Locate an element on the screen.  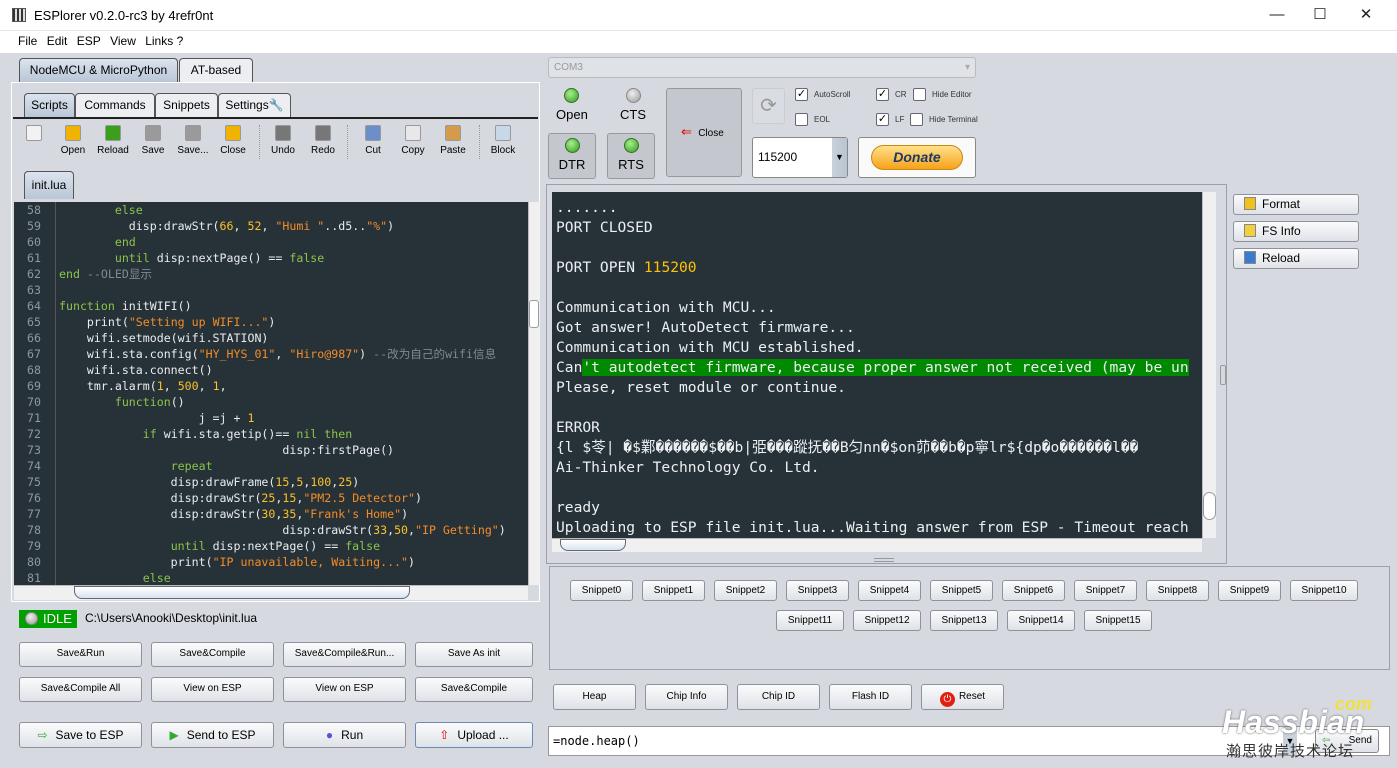
toolbar-open-button: Open is located at coordinates (73, 140).